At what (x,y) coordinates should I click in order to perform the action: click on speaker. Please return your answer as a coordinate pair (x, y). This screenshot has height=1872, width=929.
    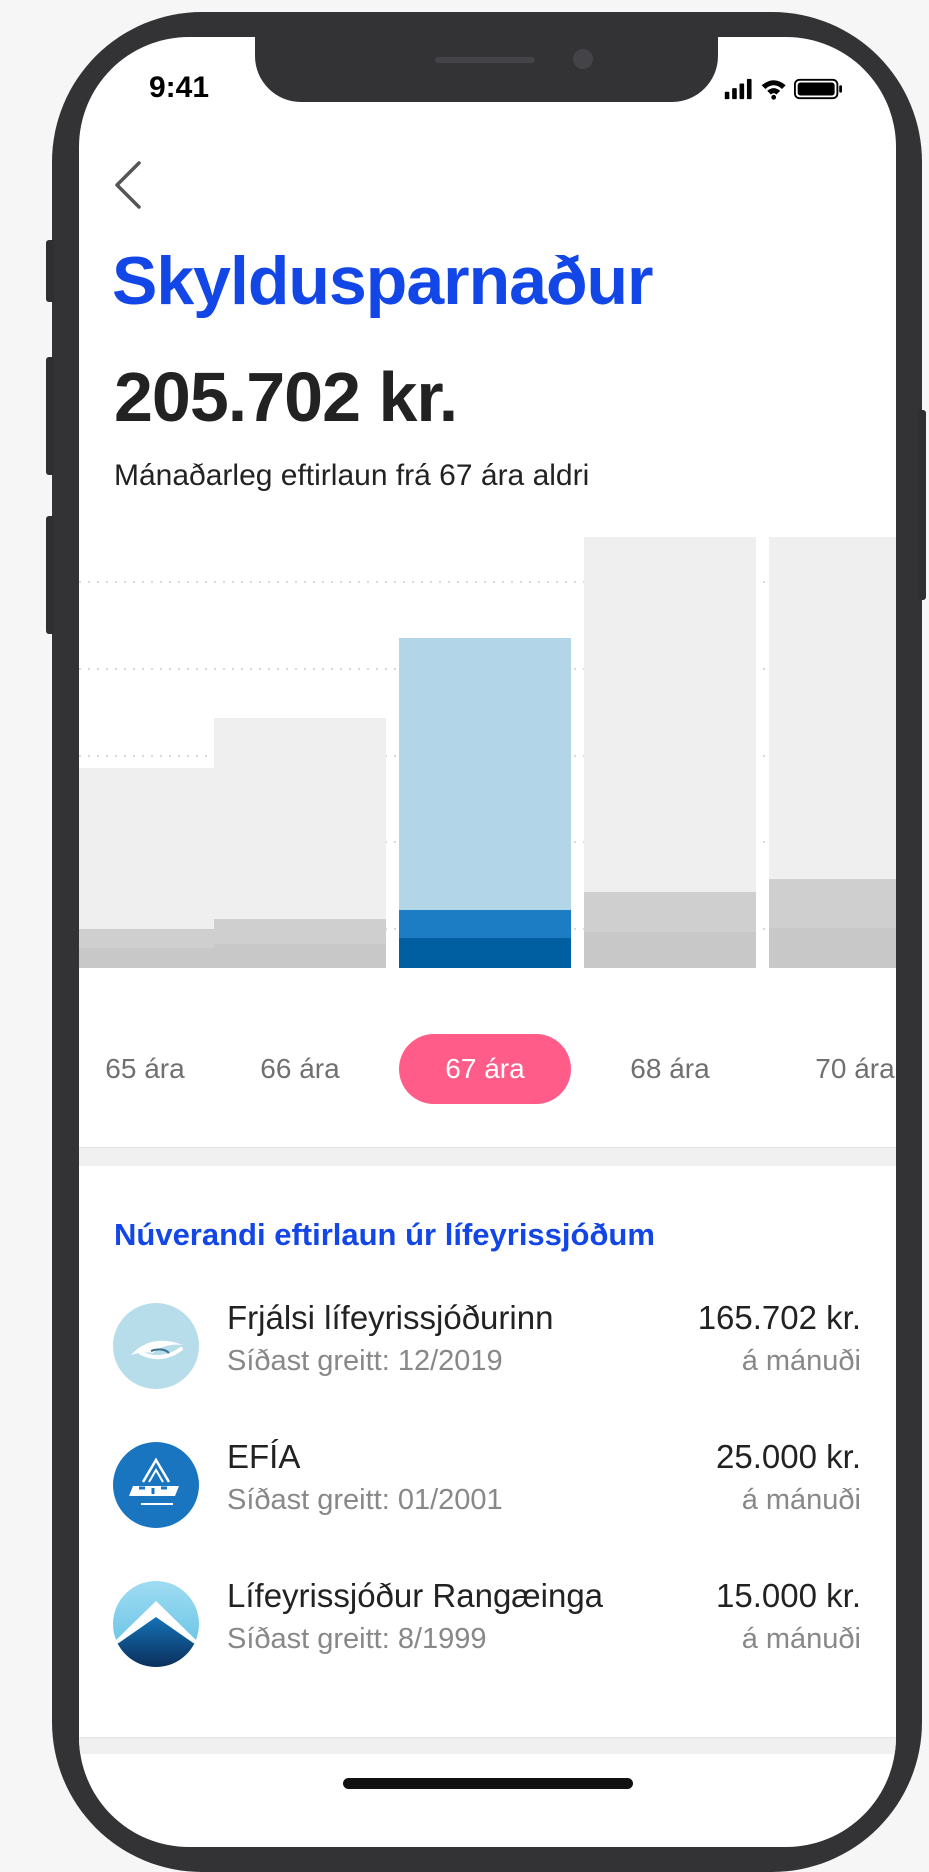
    Looking at the image, I should click on (485, 60).